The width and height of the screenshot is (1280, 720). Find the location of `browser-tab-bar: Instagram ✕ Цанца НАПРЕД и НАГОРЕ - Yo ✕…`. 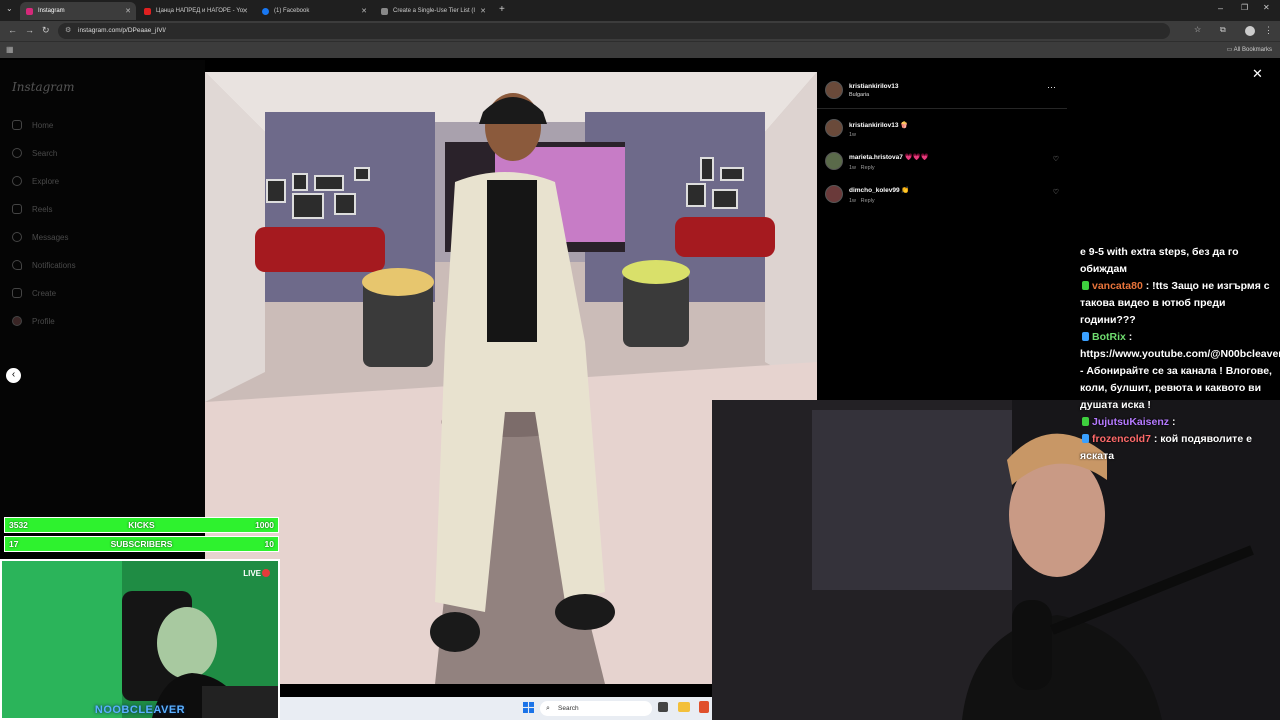

browser-tab-bar: Instagram ✕ Цанца НАПРЕД и НАГОРЕ - Yo ✕… is located at coordinates (640, 10).